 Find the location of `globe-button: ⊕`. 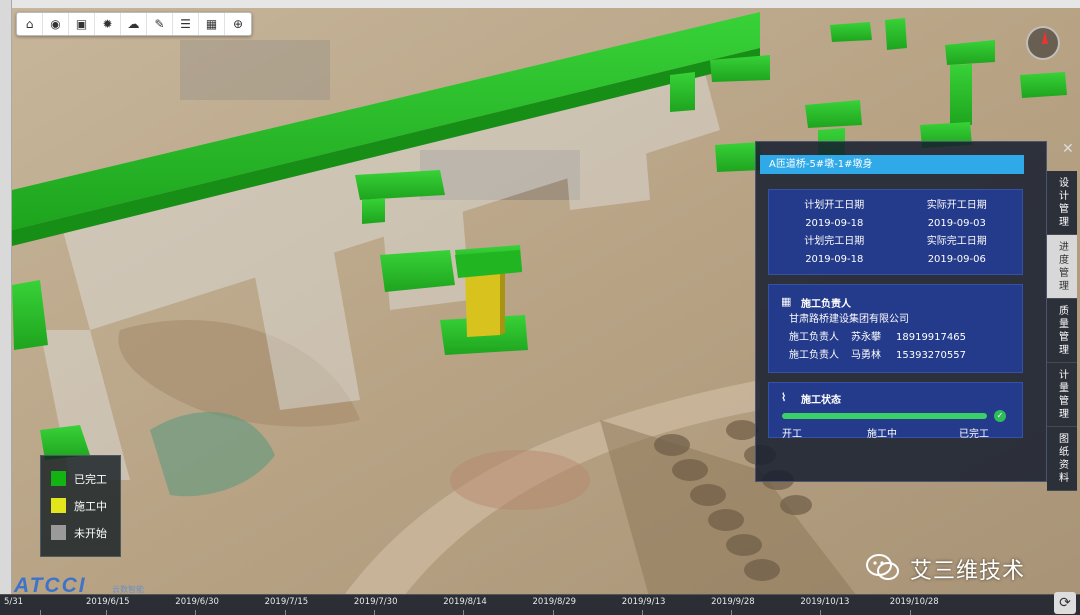

globe-button: ⊕ is located at coordinates (238, 24).